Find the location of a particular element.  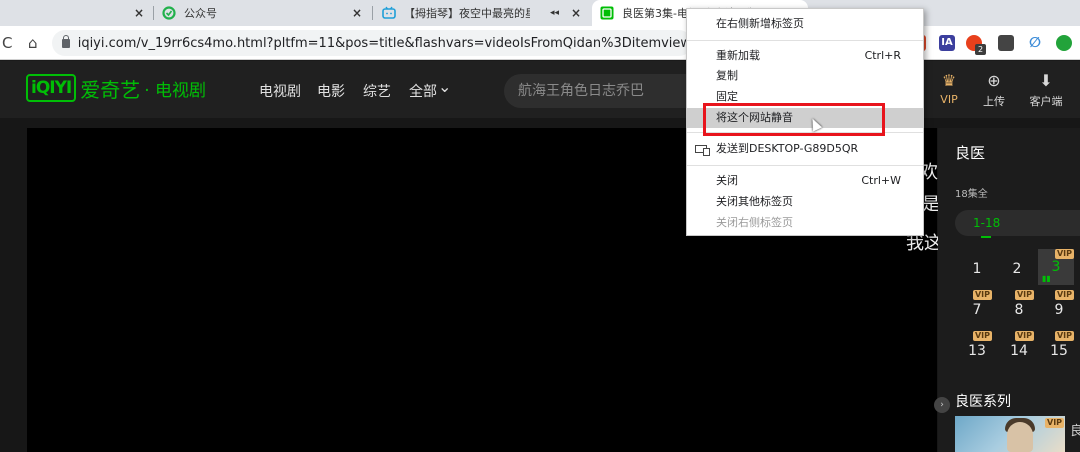

crown-icon: ♛ is located at coordinates (949, 80).